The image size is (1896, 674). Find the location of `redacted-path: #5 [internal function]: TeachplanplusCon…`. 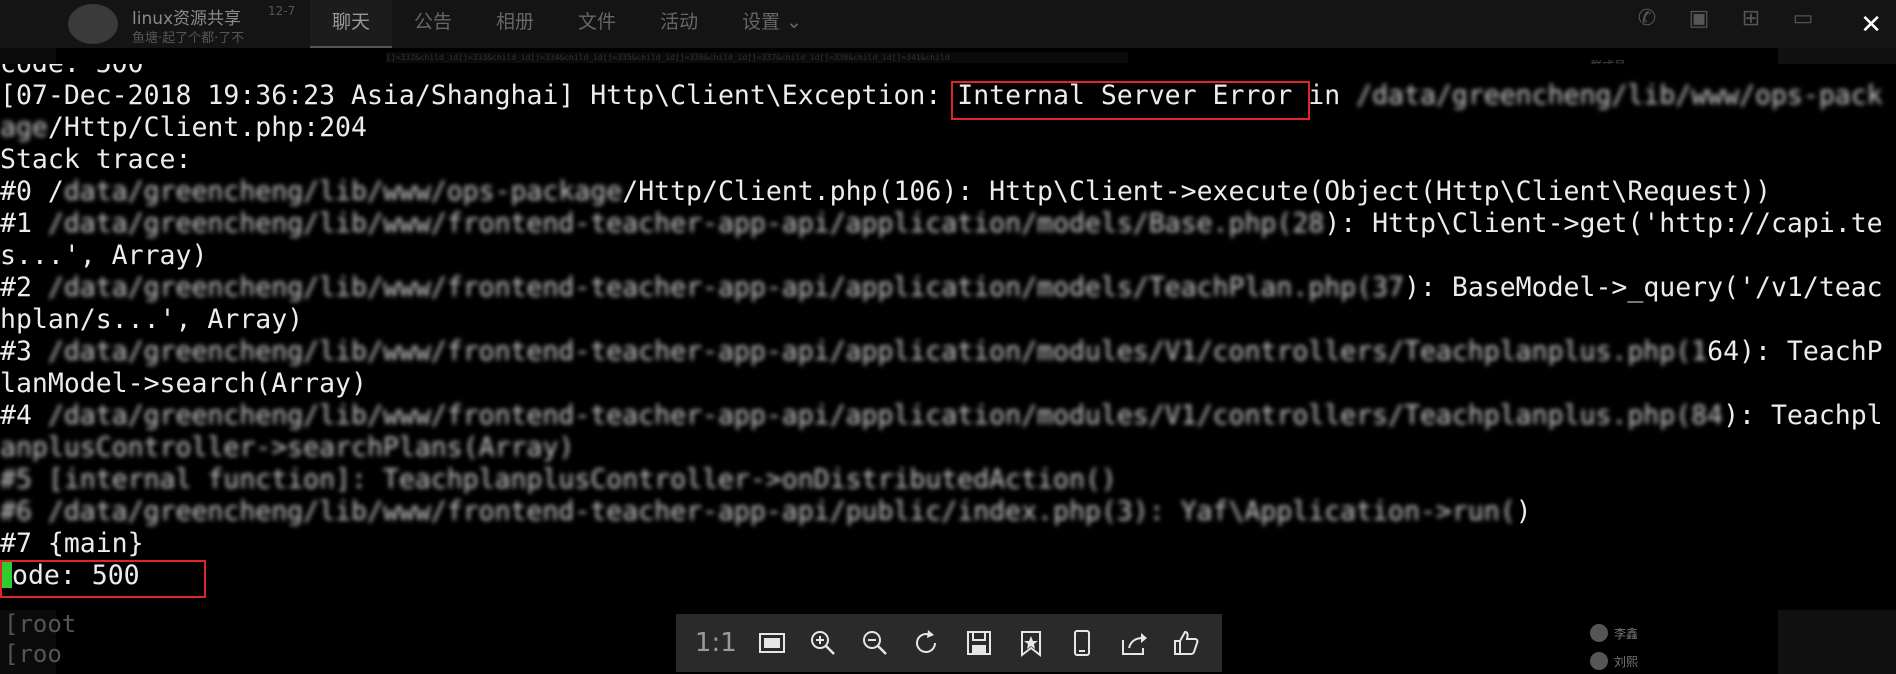

redacted-path: #5 [internal function]: TeachplanplusCon… is located at coordinates (558, 479).